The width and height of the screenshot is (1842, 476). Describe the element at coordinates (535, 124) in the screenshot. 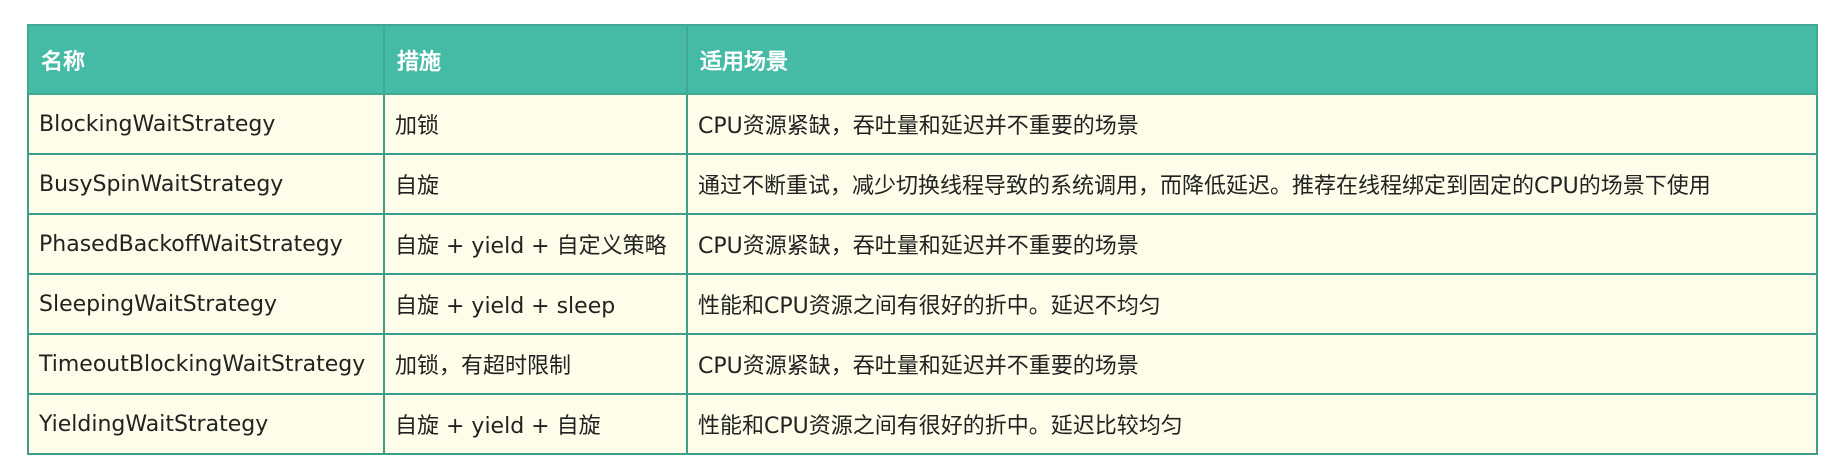

I see `cell-measure: 加锁` at that location.